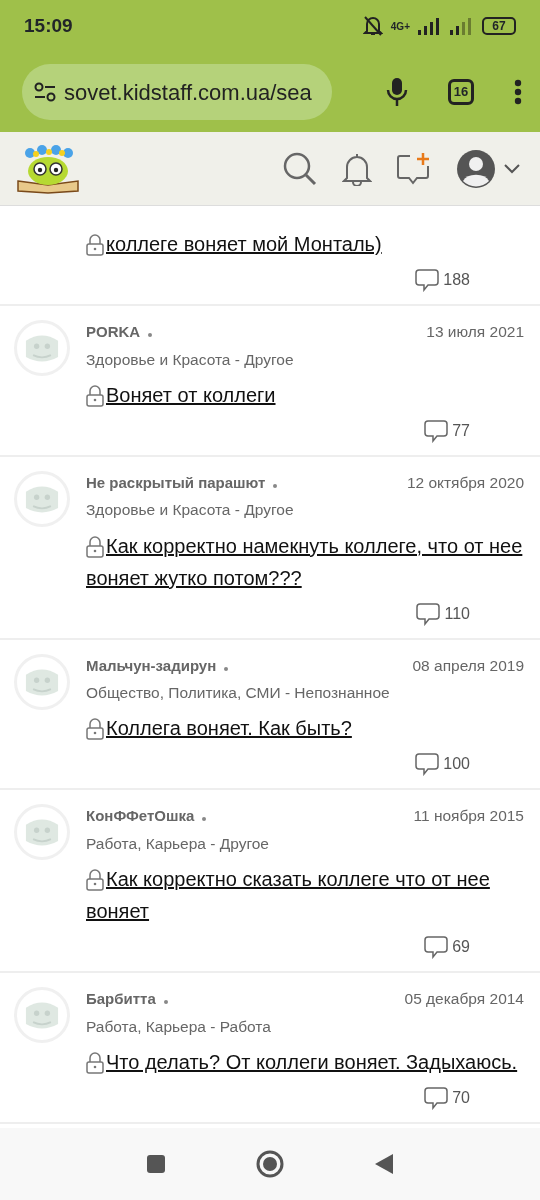  What do you see at coordinates (400, 26) in the screenshot?
I see `network-label: 4G+` at bounding box center [400, 26].